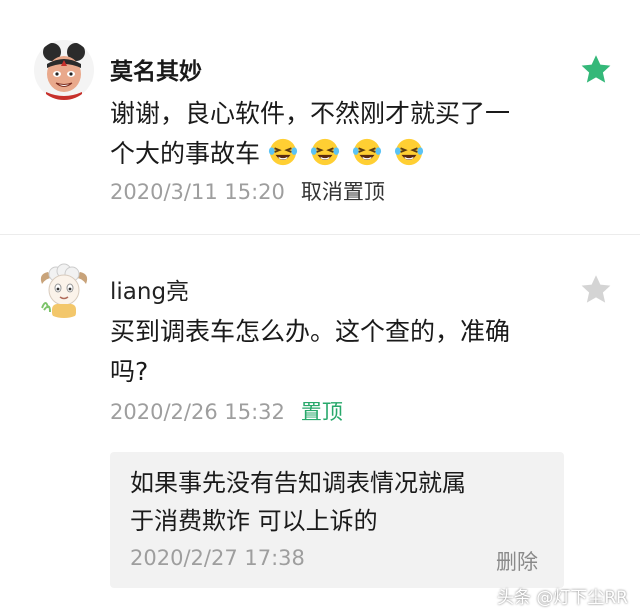 Image resolution: width=640 pixels, height=616 pixels. I want to click on comment-username: 莫名其妙, so click(156, 69).